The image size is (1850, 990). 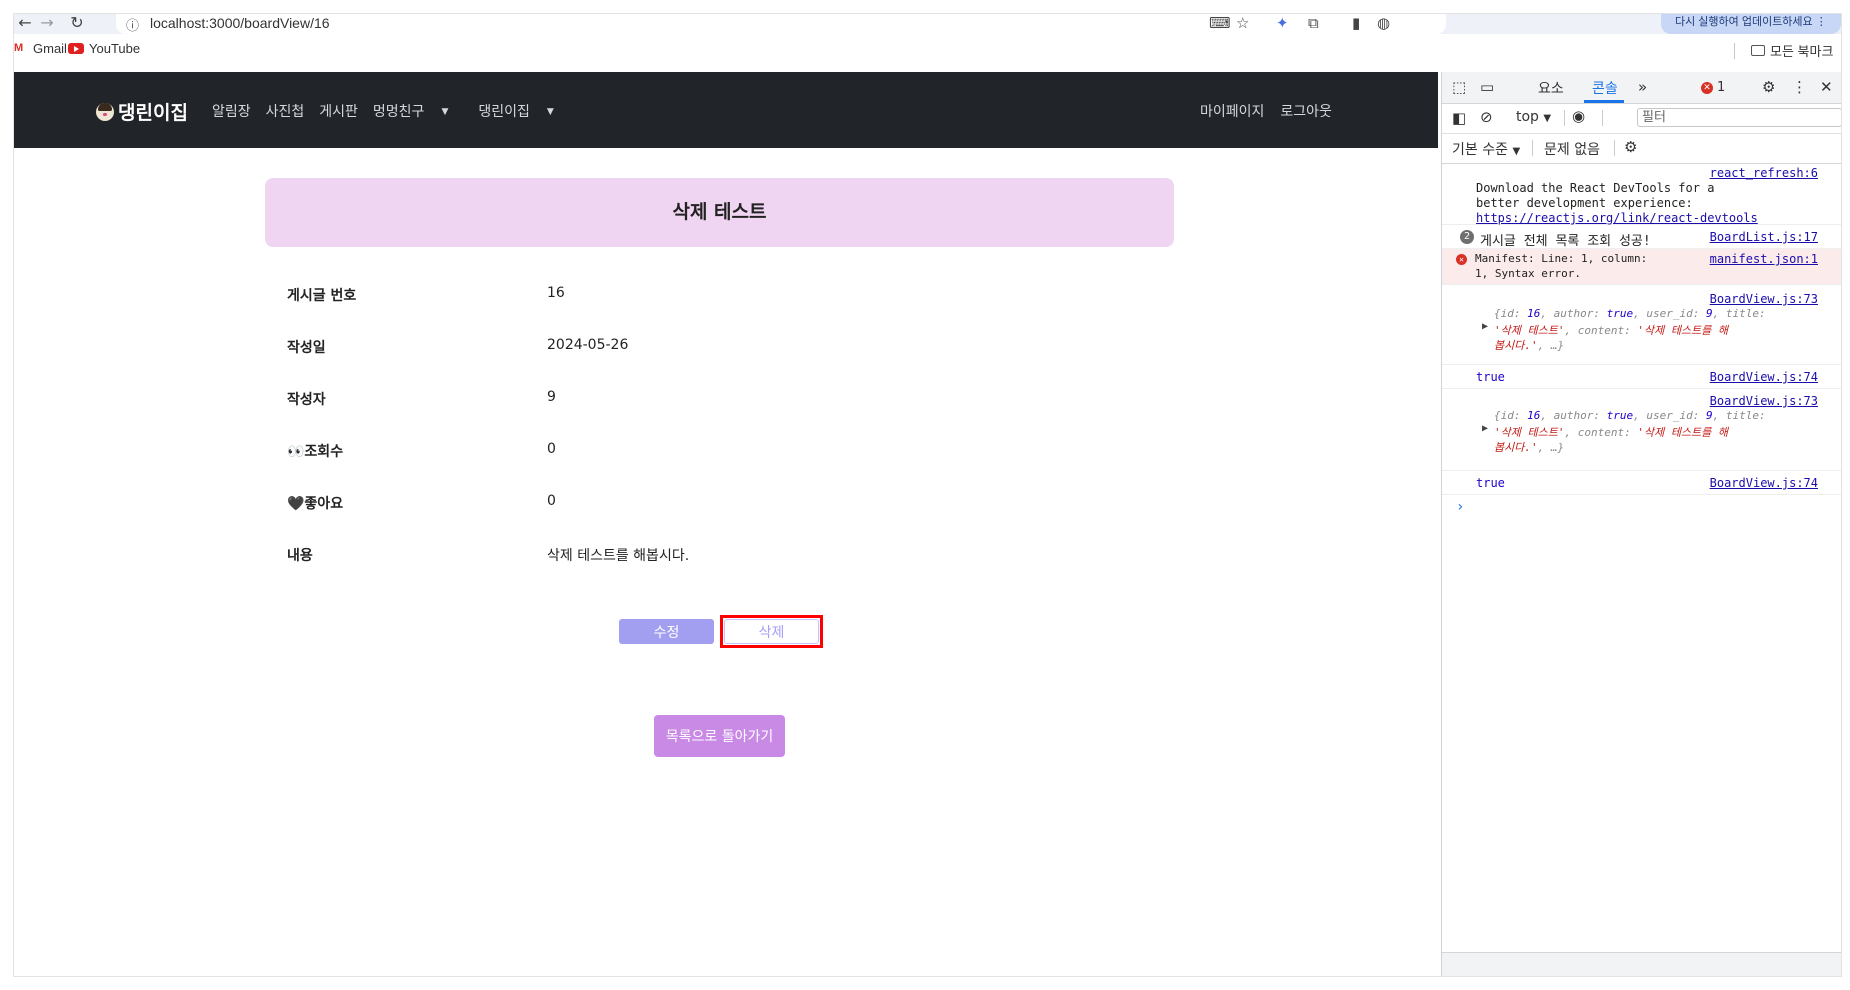 I want to click on brand-link: 댕린이집, so click(x=142, y=111).